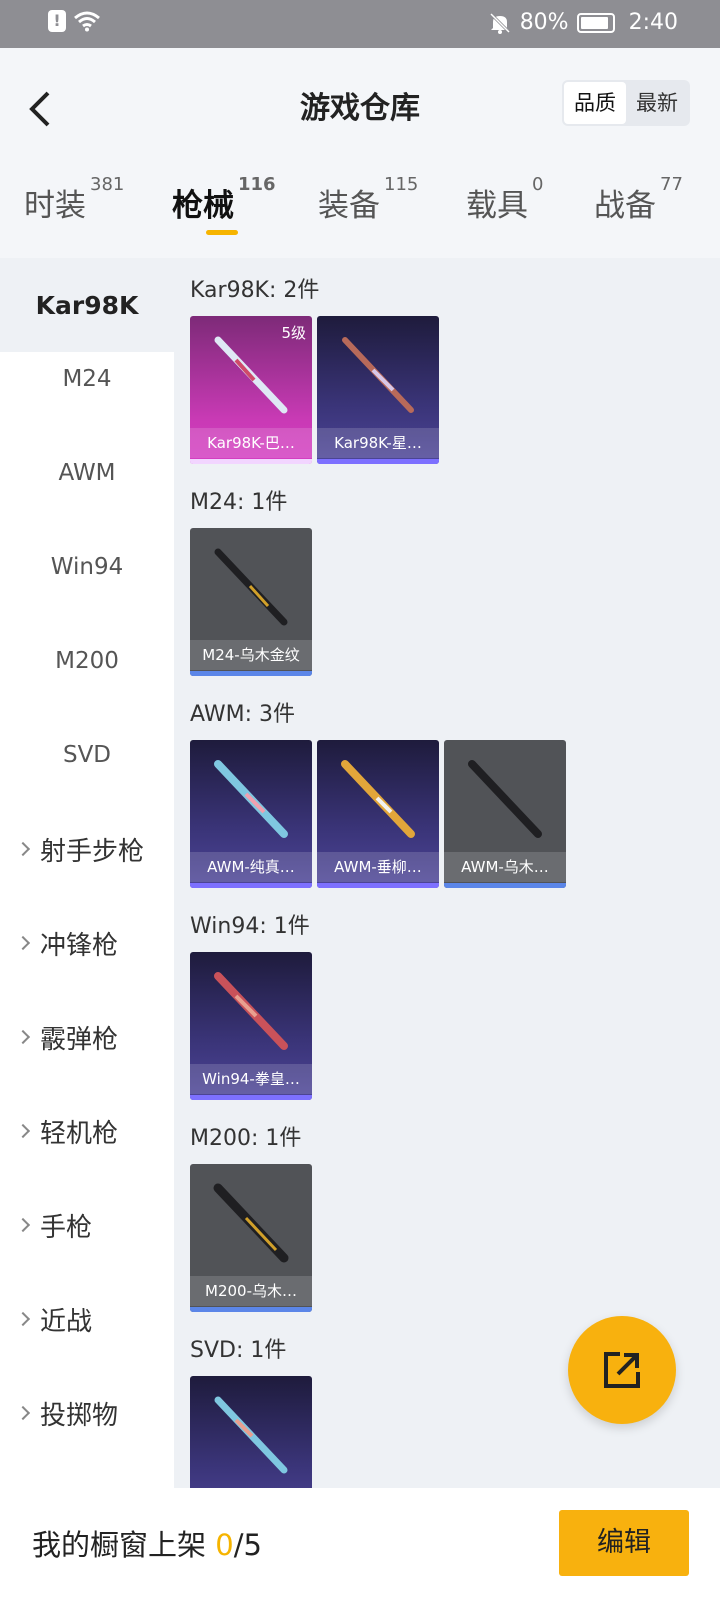 The width and height of the screenshot is (720, 1600). I want to click on status-bar: ! 80% 2:40, so click(360, 24).